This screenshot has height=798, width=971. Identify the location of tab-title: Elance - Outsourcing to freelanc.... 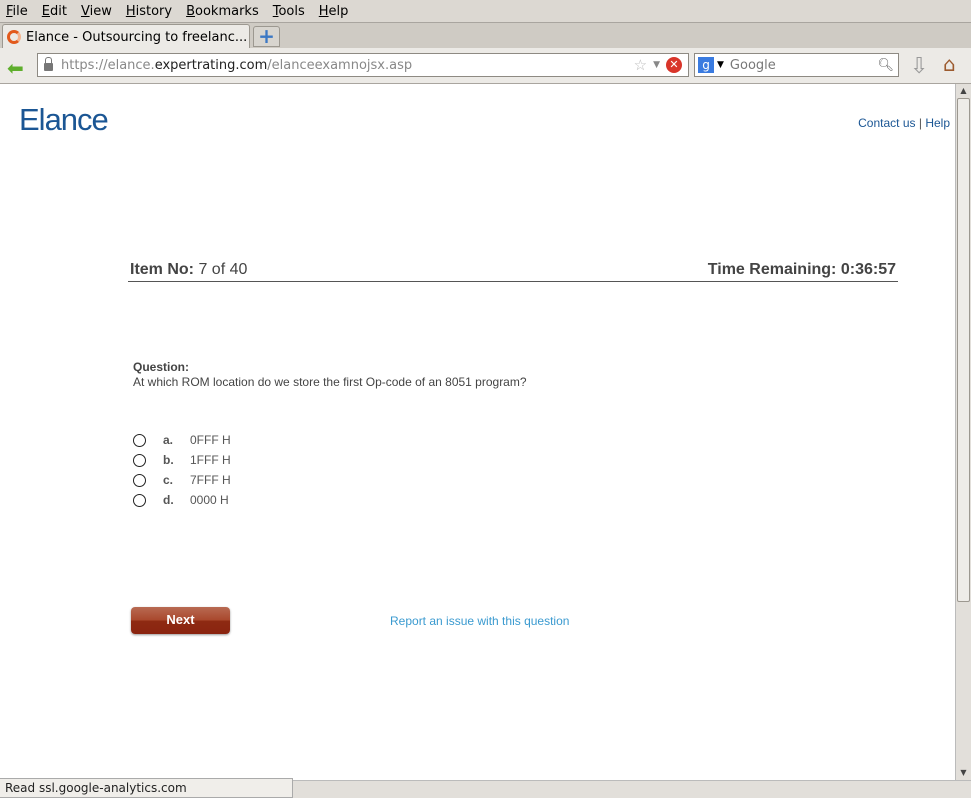
(137, 37).